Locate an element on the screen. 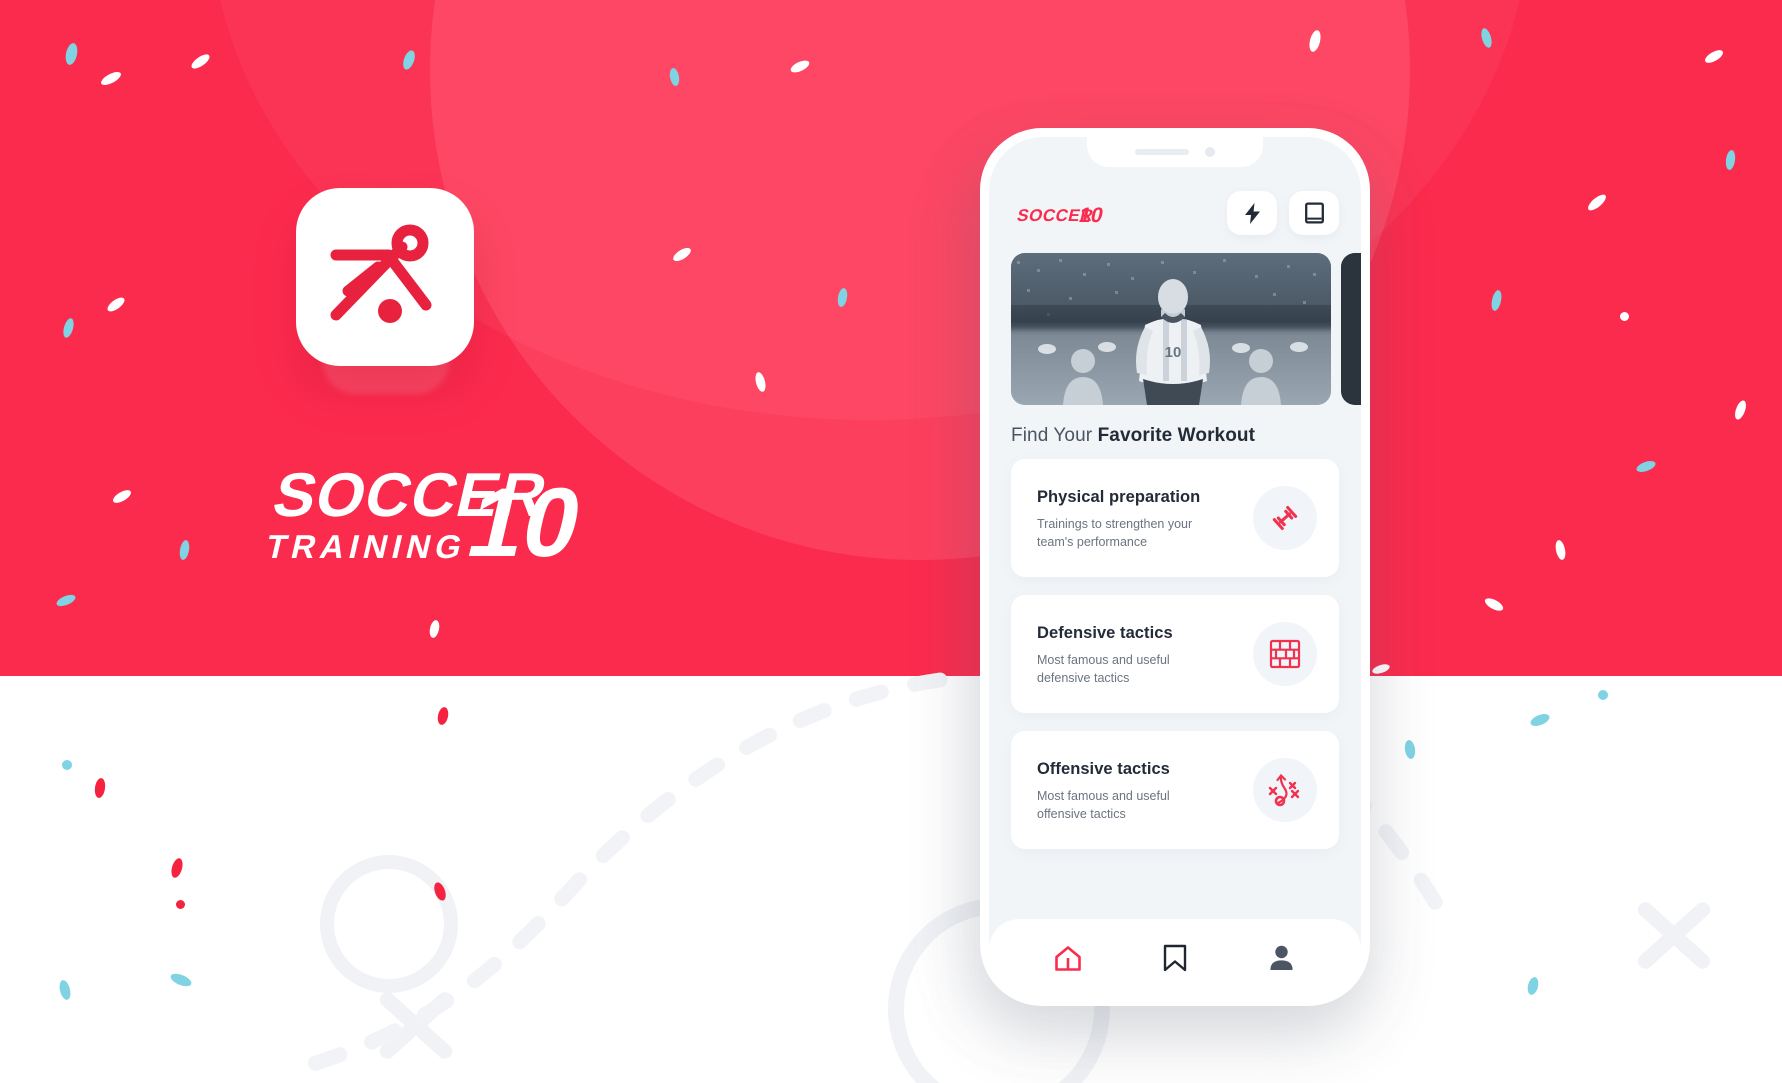  svg-text: 10 is located at coordinates (1173, 352).